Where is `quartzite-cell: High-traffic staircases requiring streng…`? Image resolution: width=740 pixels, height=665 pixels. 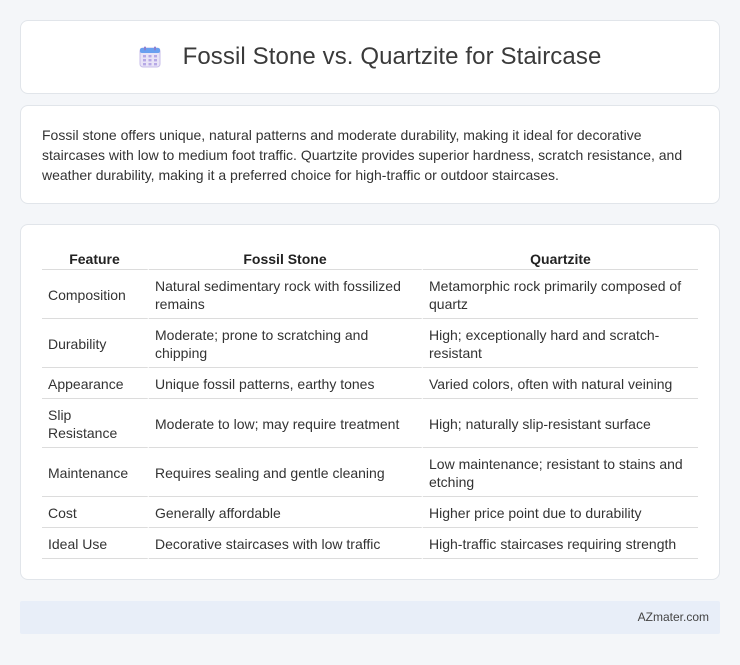 quartzite-cell: High-traffic staircases requiring streng… is located at coordinates (560, 543).